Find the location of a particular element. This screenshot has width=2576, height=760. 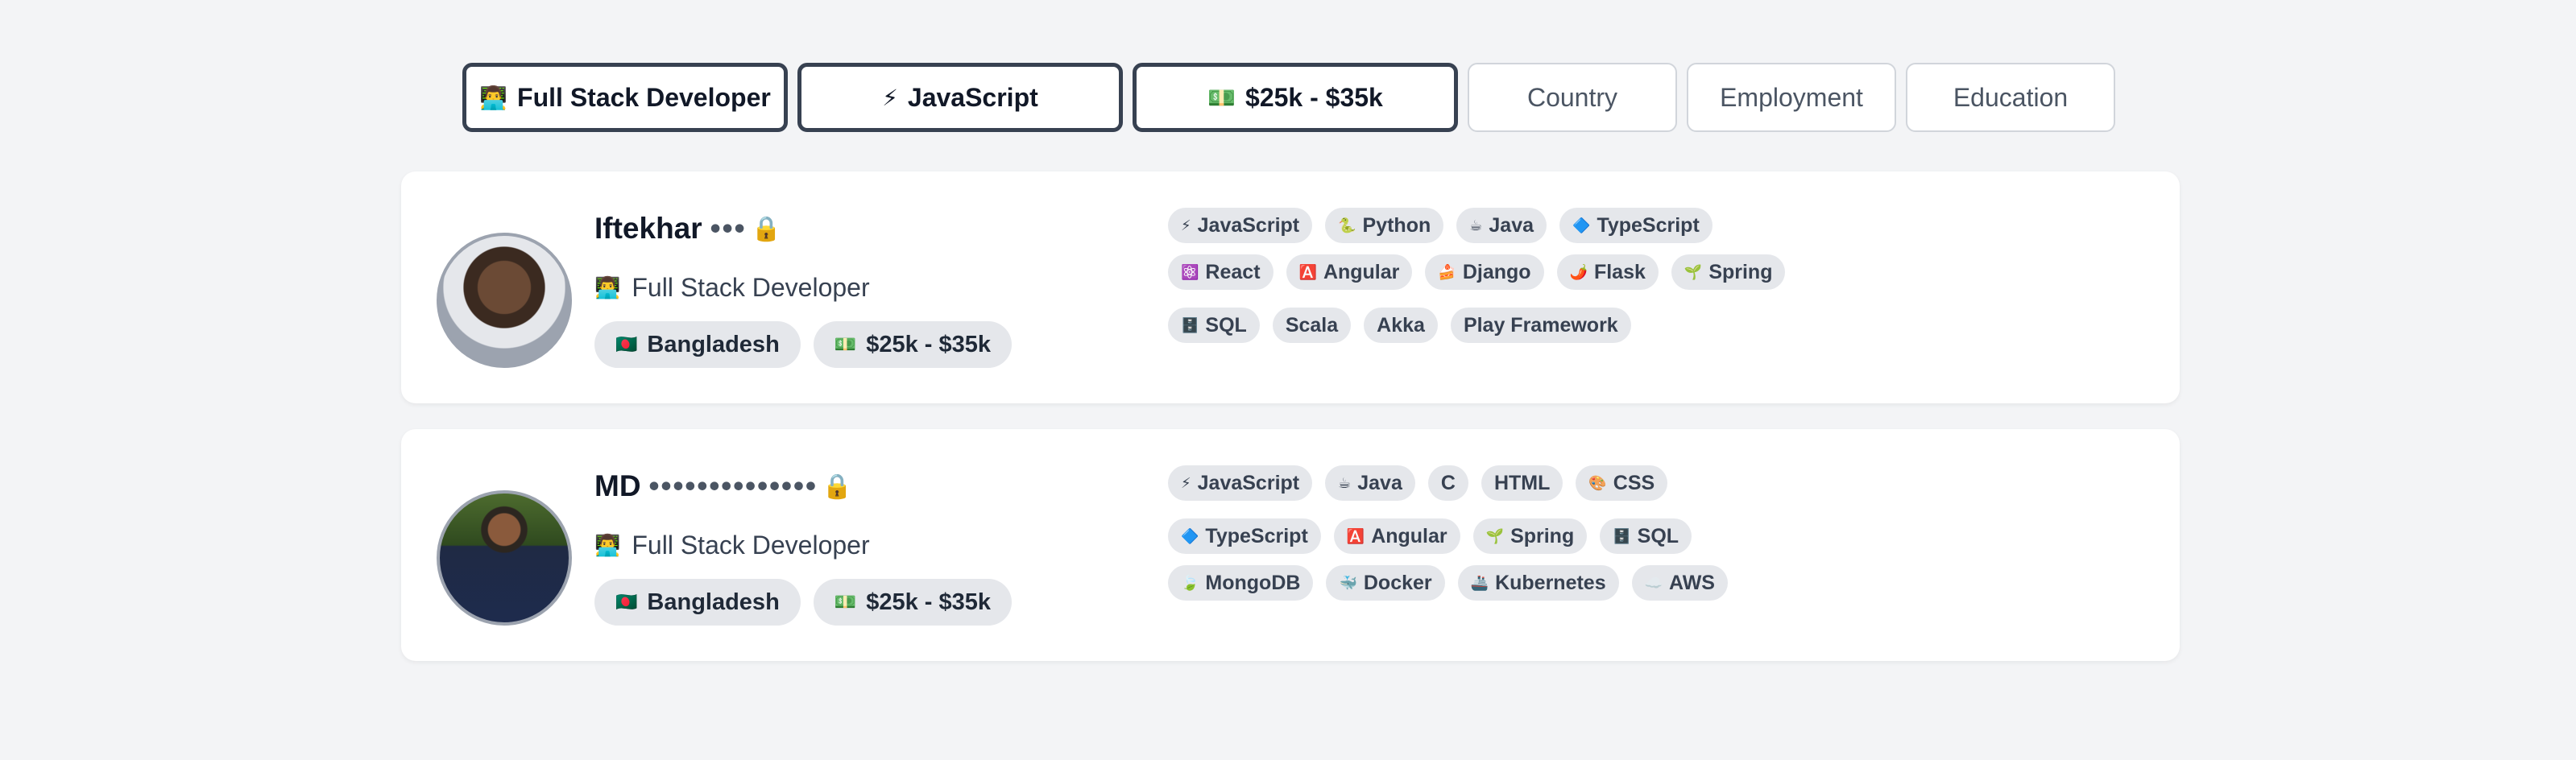

skill-tag: C is located at coordinates (1447, 483).